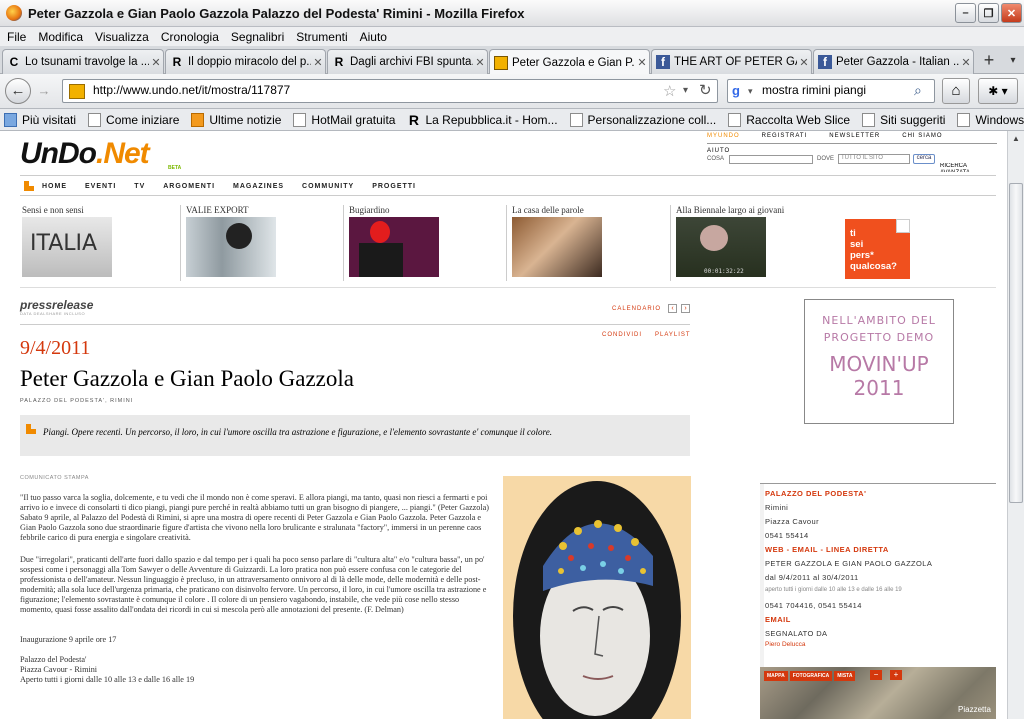 Image resolution: width=1024 pixels, height=719 pixels. I want to click on nav-magazines: MAGAZINES, so click(258, 186).